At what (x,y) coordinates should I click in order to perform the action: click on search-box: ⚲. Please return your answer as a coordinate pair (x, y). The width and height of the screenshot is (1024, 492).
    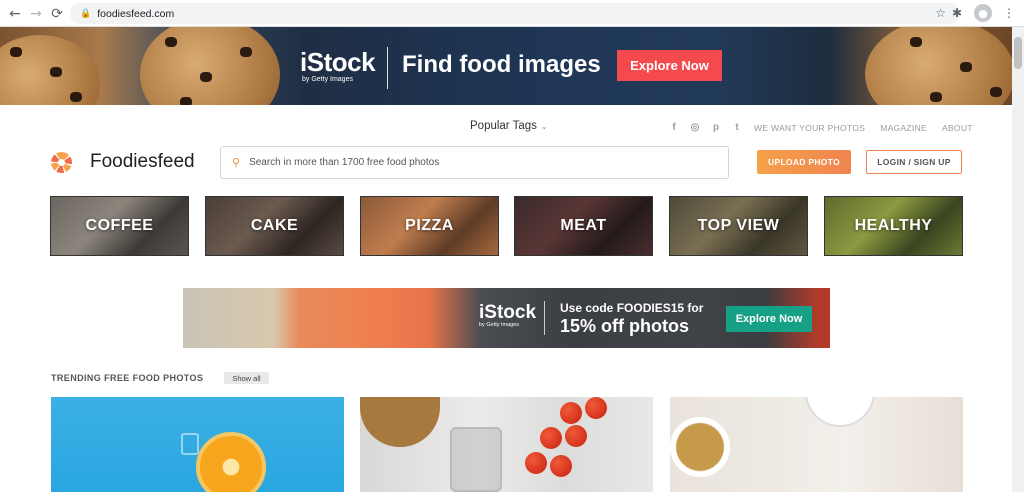
    Looking at the image, I should click on (474, 162).